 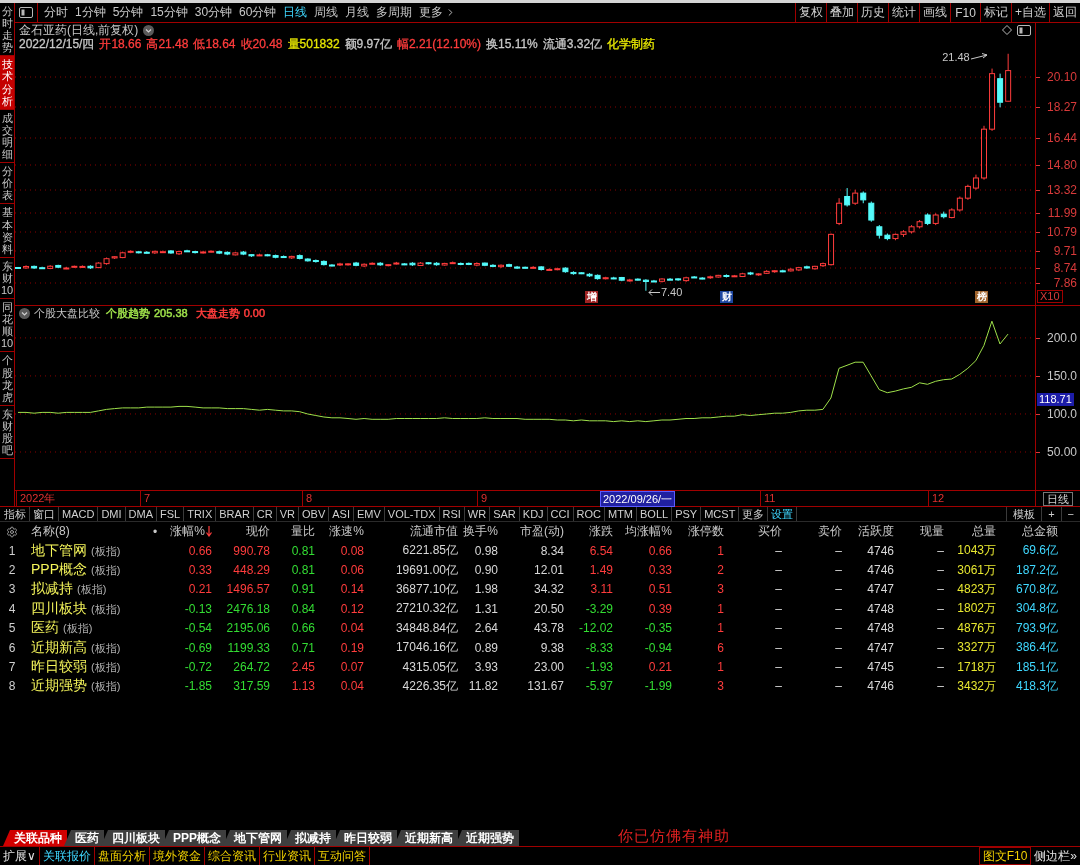 What do you see at coordinates (482, 531) in the screenshot?
I see `column-header: 换手%` at bounding box center [482, 531].